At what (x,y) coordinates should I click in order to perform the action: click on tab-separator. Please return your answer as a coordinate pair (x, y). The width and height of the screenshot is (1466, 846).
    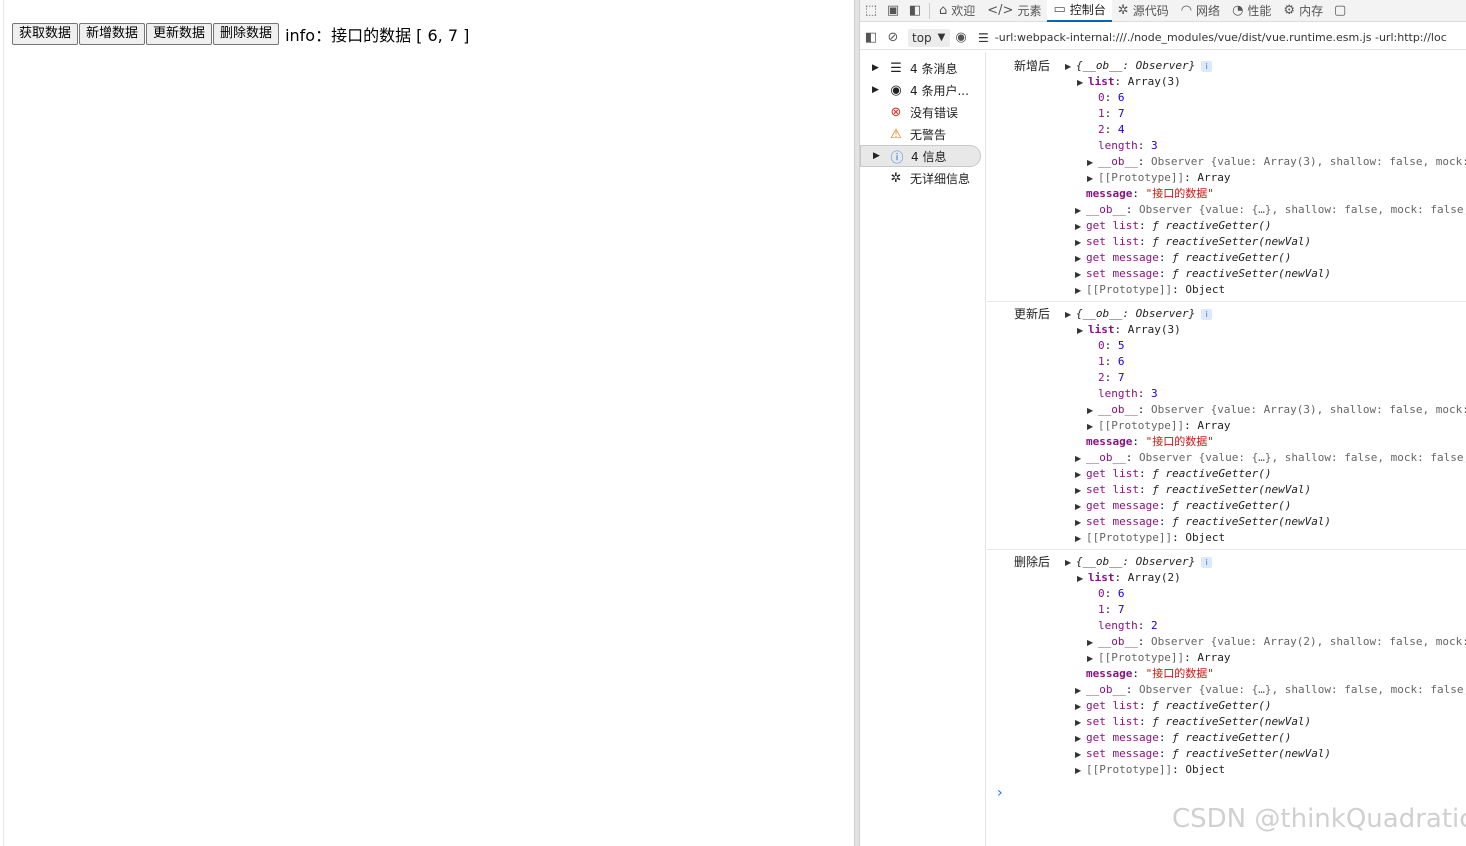
    Looking at the image, I should click on (929, 10).